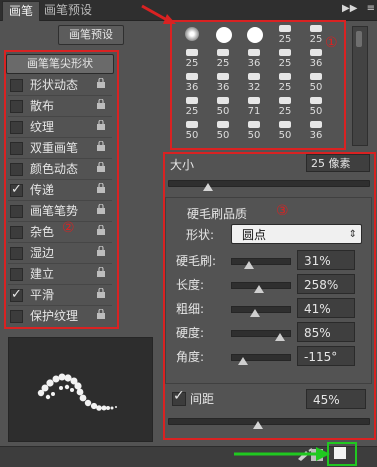  Describe the element at coordinates (60, 169) in the screenshot. I see `brush-setting-item: 颜色动态` at that location.